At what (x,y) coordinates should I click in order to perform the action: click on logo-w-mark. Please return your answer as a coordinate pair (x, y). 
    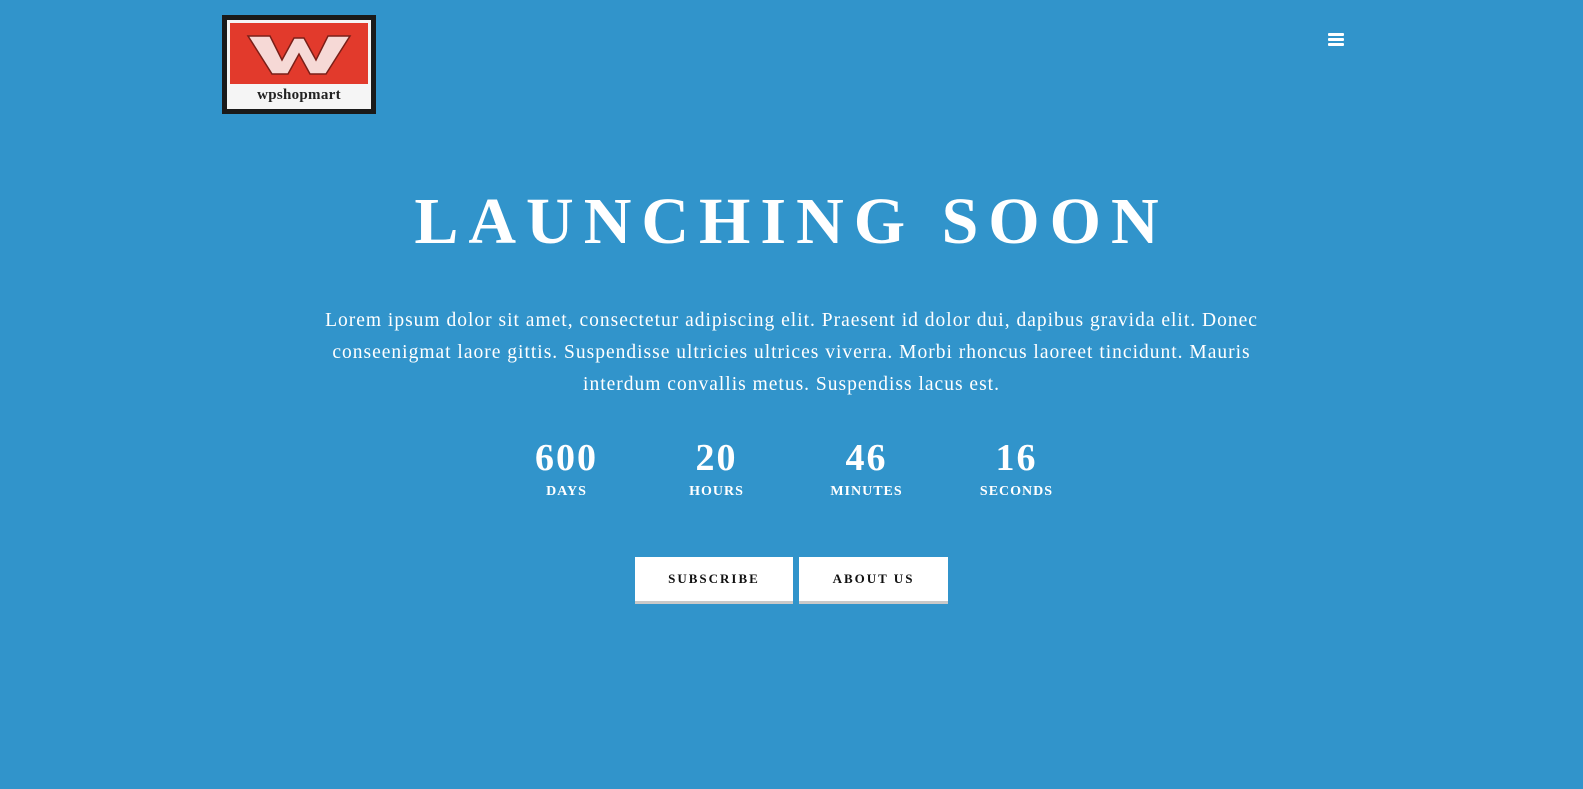
    Looking at the image, I should click on (299, 53).